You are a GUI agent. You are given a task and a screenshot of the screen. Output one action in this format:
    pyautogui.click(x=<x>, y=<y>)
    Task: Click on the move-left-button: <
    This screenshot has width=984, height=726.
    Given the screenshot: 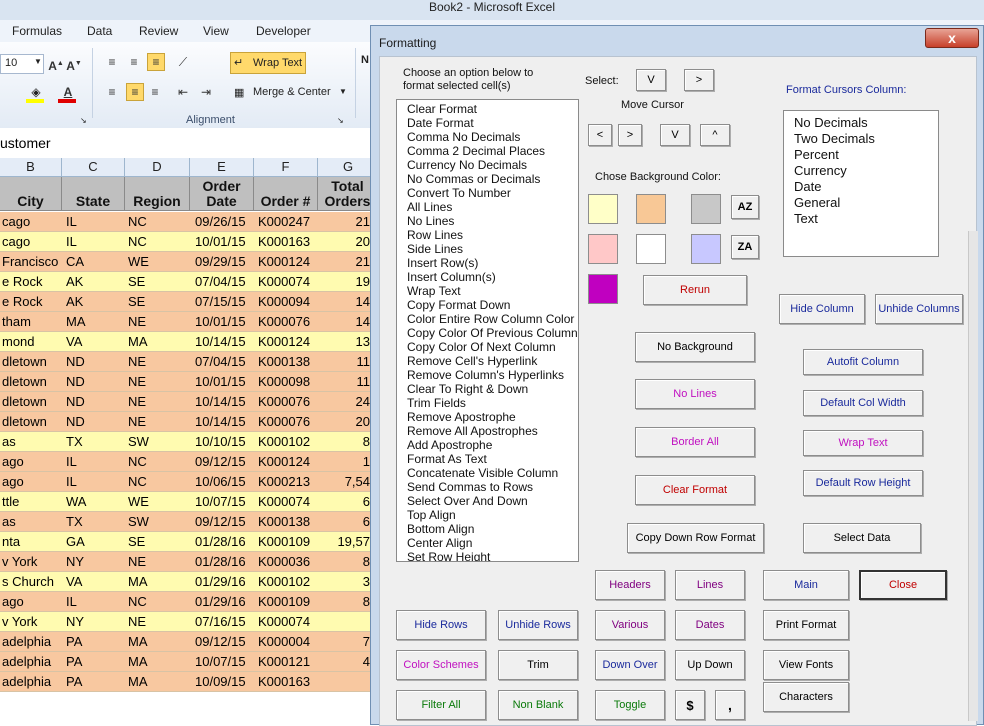 What is the action you would take?
    pyautogui.click(x=600, y=135)
    